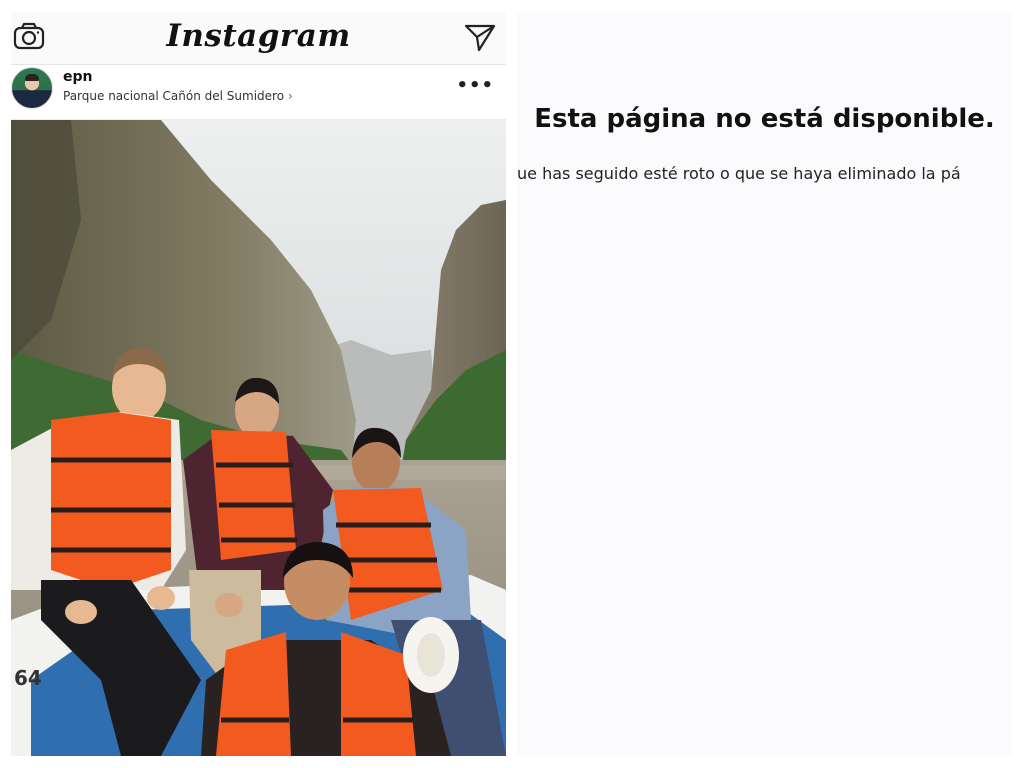 This screenshot has height=768, width=1024. What do you see at coordinates (77, 77) in the screenshot?
I see `post-username: epn` at bounding box center [77, 77].